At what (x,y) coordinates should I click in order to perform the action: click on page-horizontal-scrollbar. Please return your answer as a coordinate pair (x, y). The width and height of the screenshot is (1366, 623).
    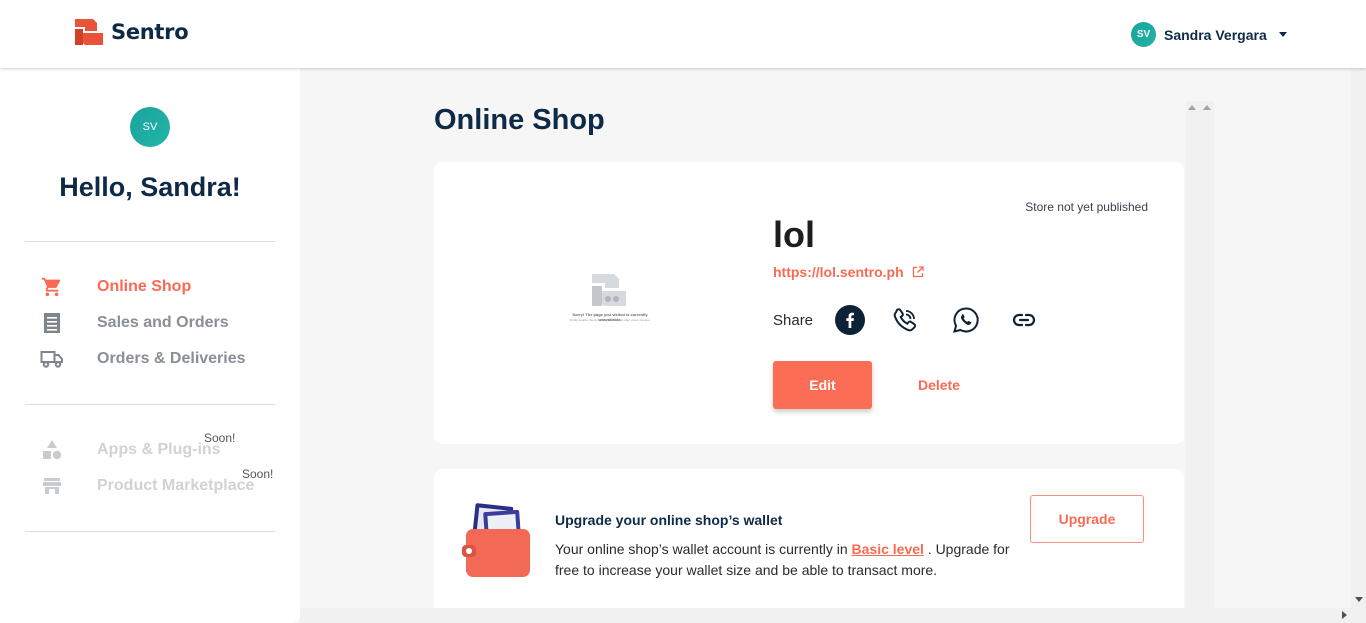
    Looking at the image, I should click on (833, 615).